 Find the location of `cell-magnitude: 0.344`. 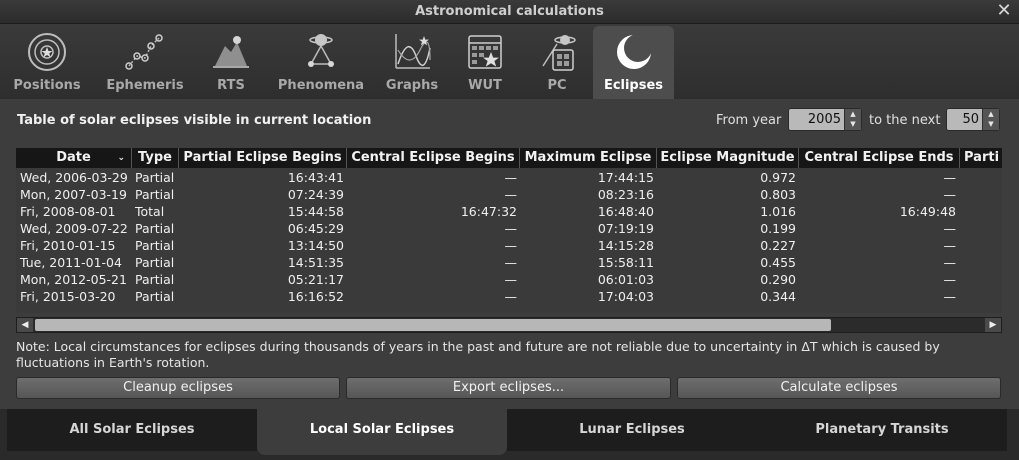

cell-magnitude: 0.344 is located at coordinates (778, 296).